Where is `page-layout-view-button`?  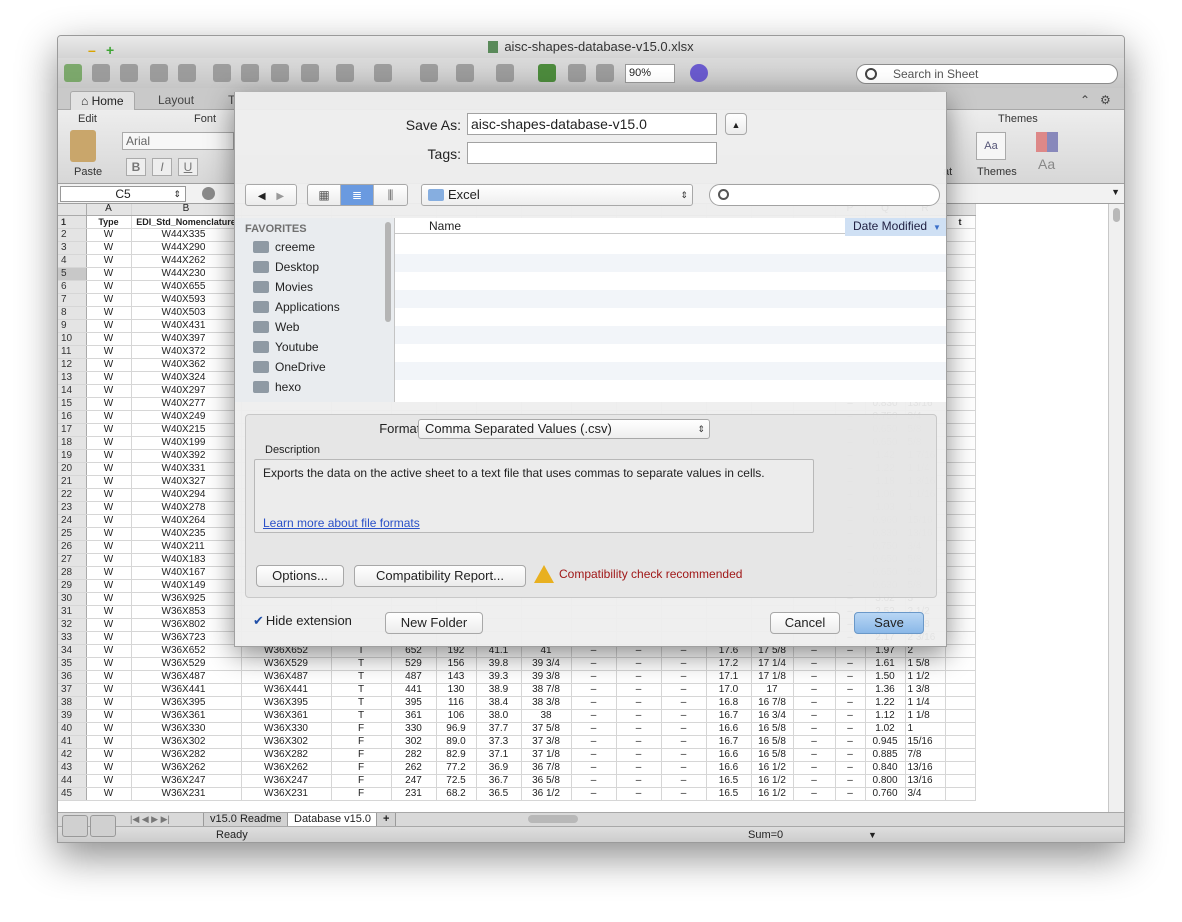
page-layout-view-button is located at coordinates (103, 826).